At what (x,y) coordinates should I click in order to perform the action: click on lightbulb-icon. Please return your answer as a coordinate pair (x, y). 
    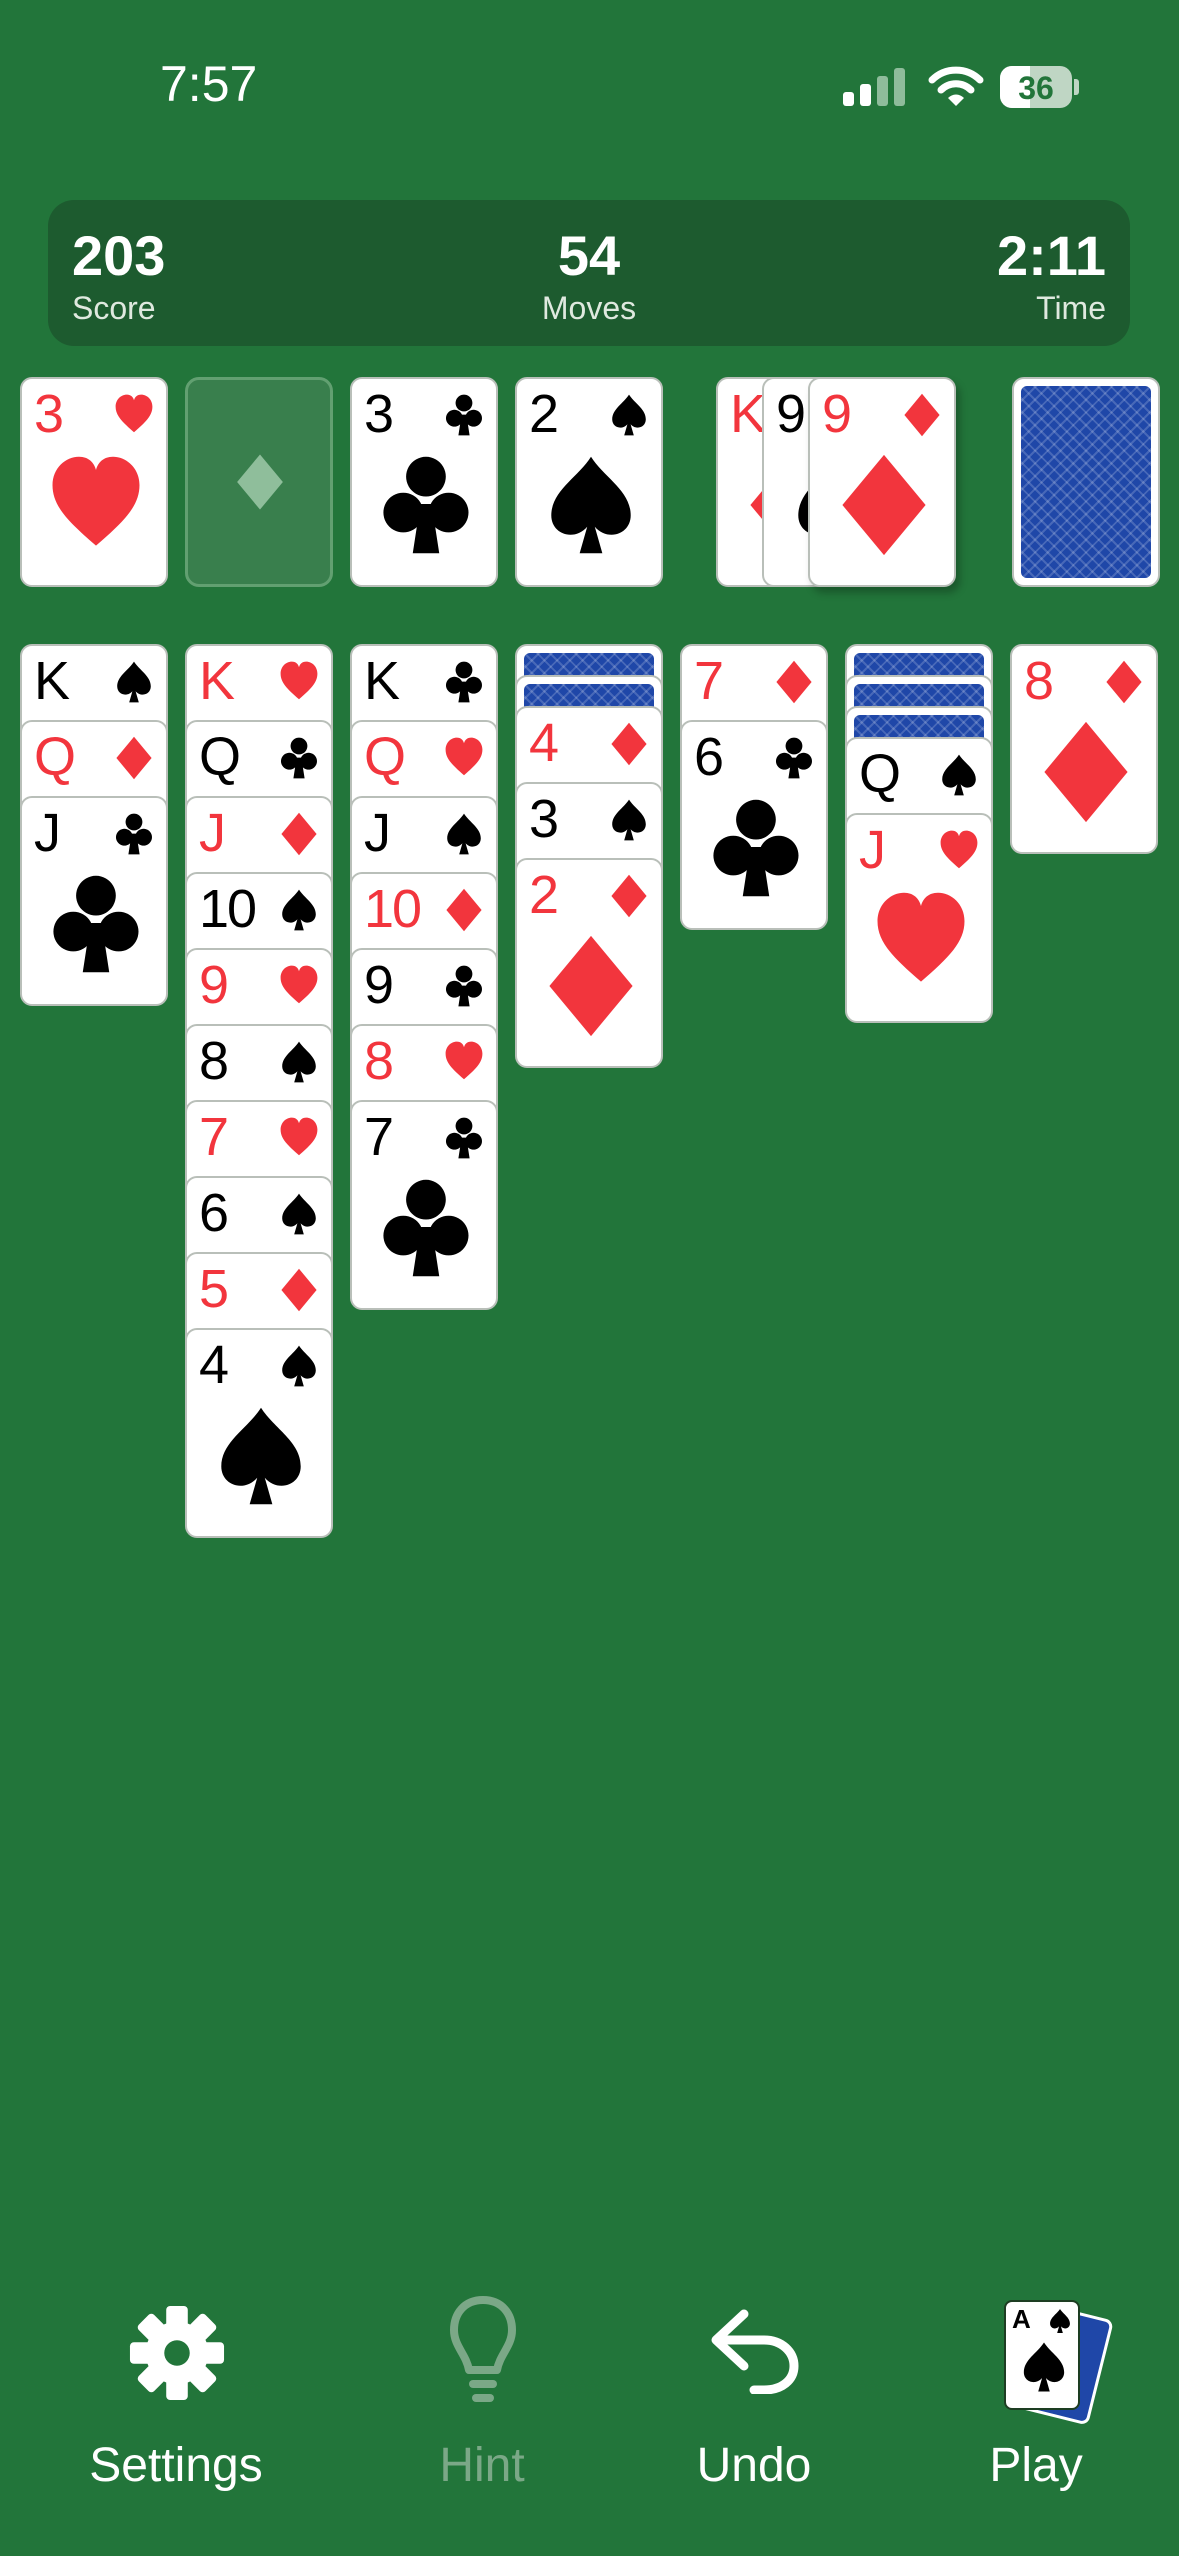
    Looking at the image, I should click on (483, 2349).